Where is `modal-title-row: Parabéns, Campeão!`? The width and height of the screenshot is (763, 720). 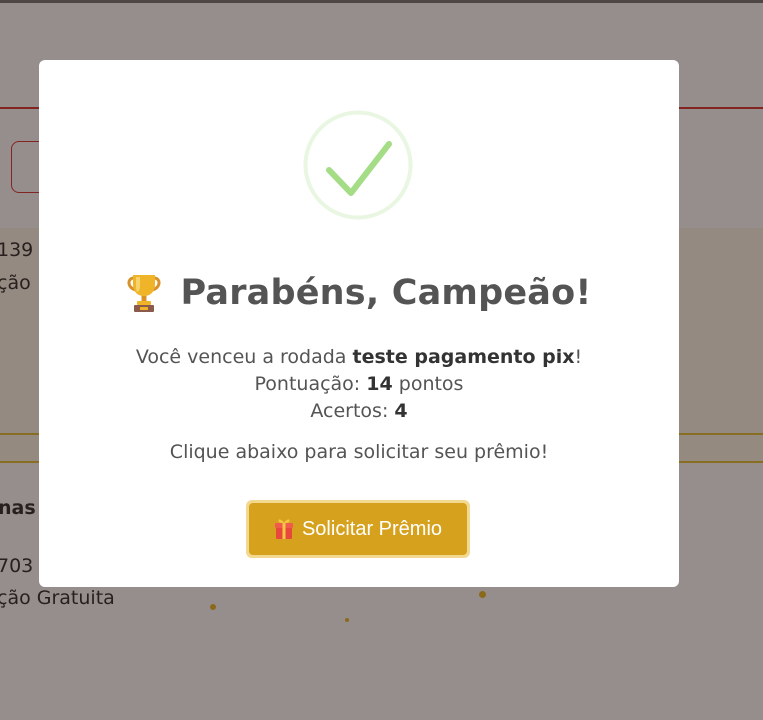
modal-title-row: Parabéns, Campeão! is located at coordinates (359, 293).